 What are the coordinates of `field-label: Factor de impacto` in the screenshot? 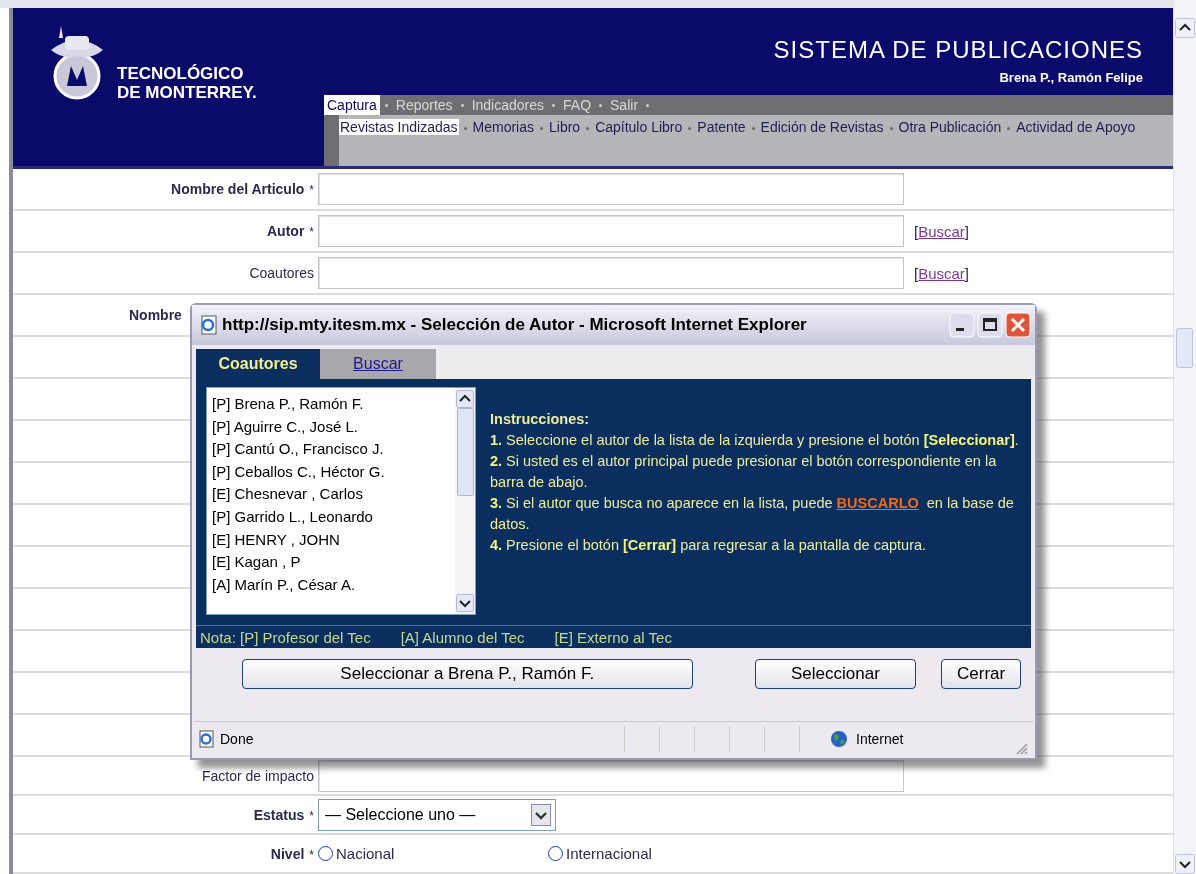 It's located at (257, 775).